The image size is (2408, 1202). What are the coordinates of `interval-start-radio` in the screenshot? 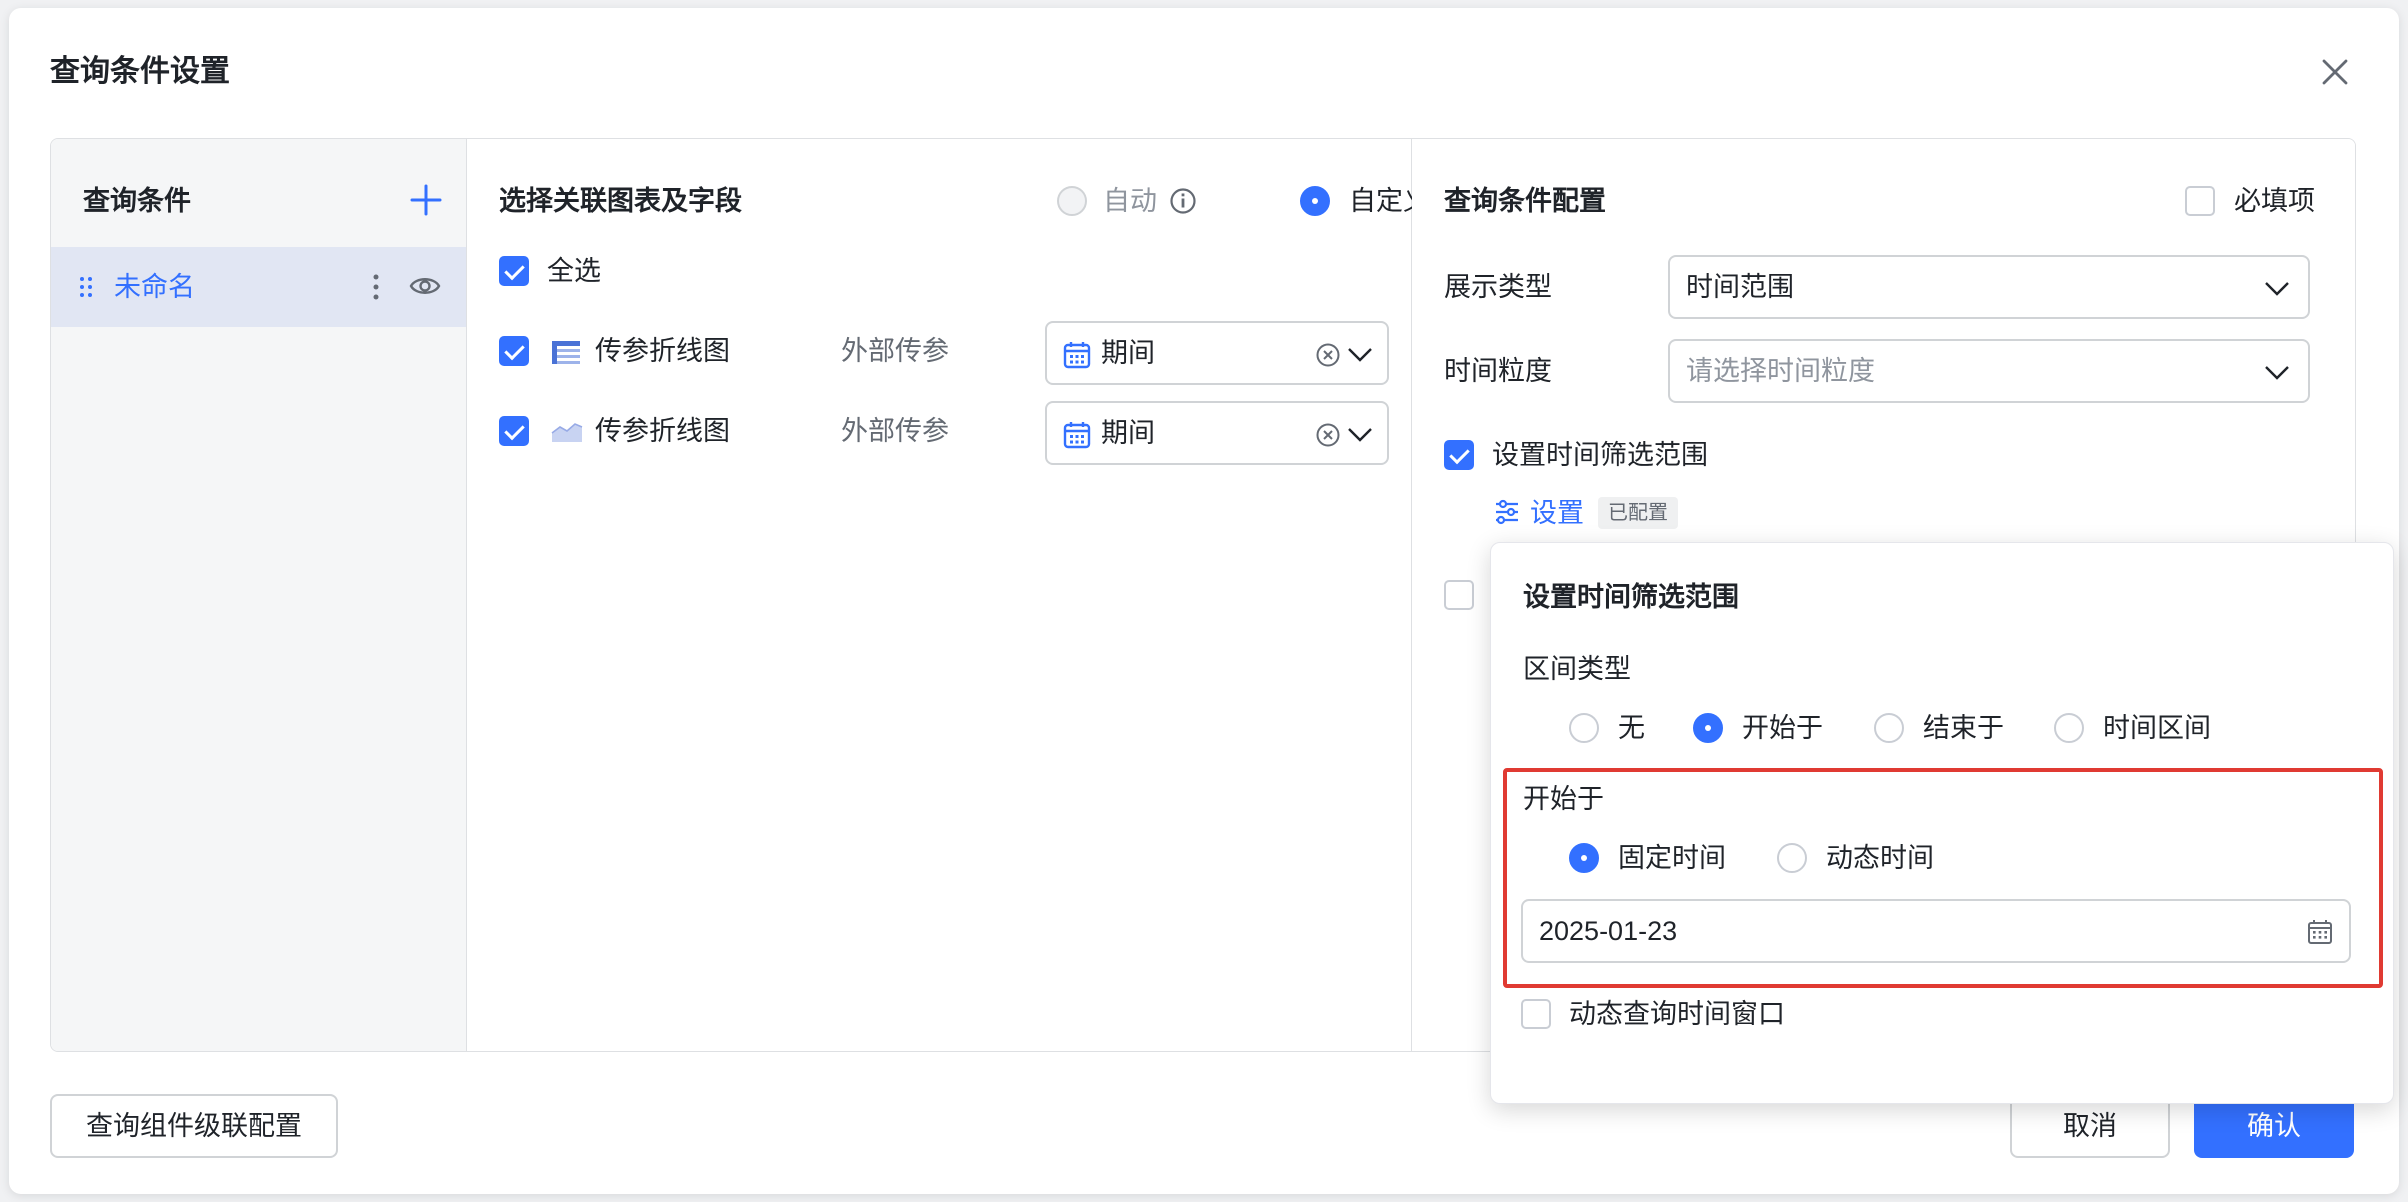 It's located at (1708, 728).